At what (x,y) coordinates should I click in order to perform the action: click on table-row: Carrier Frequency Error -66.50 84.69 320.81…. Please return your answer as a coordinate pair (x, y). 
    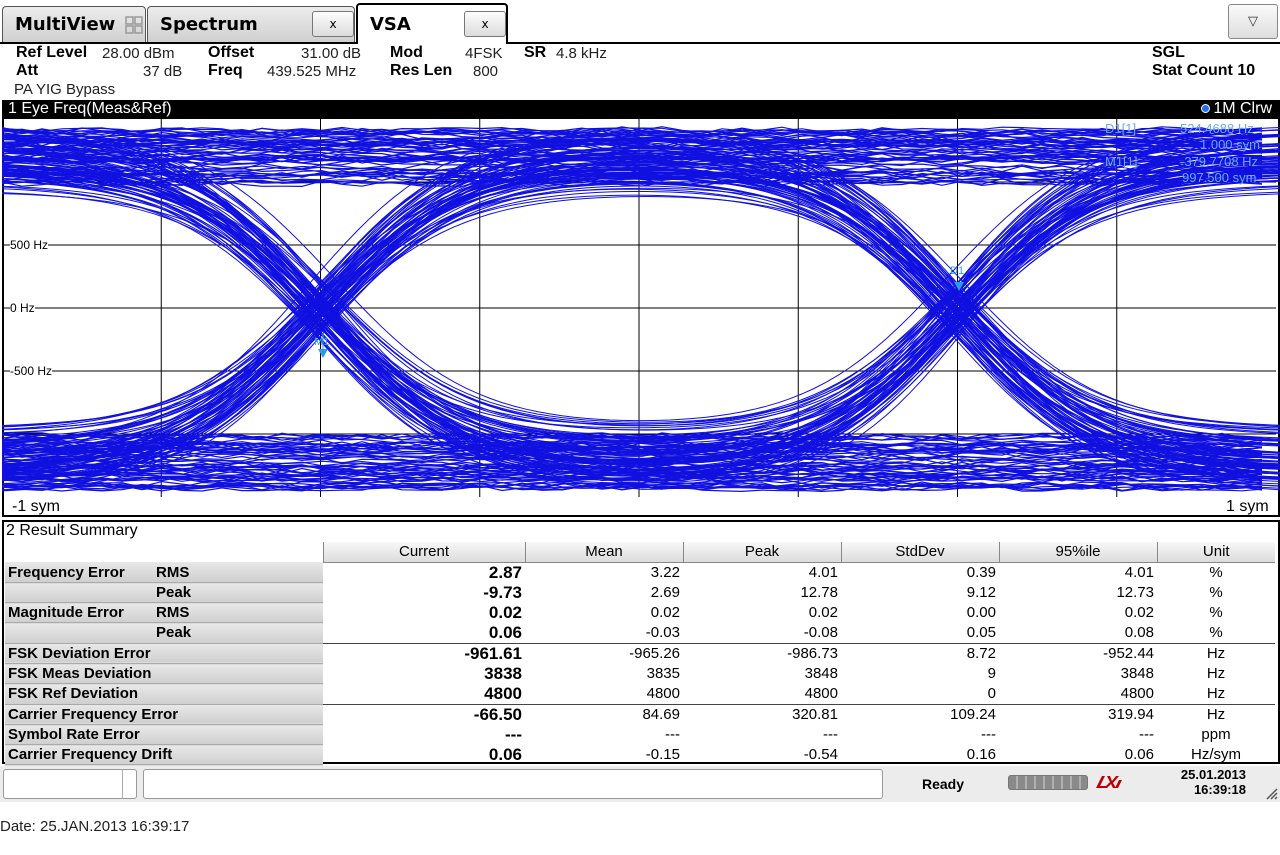
    Looking at the image, I should click on (640, 714).